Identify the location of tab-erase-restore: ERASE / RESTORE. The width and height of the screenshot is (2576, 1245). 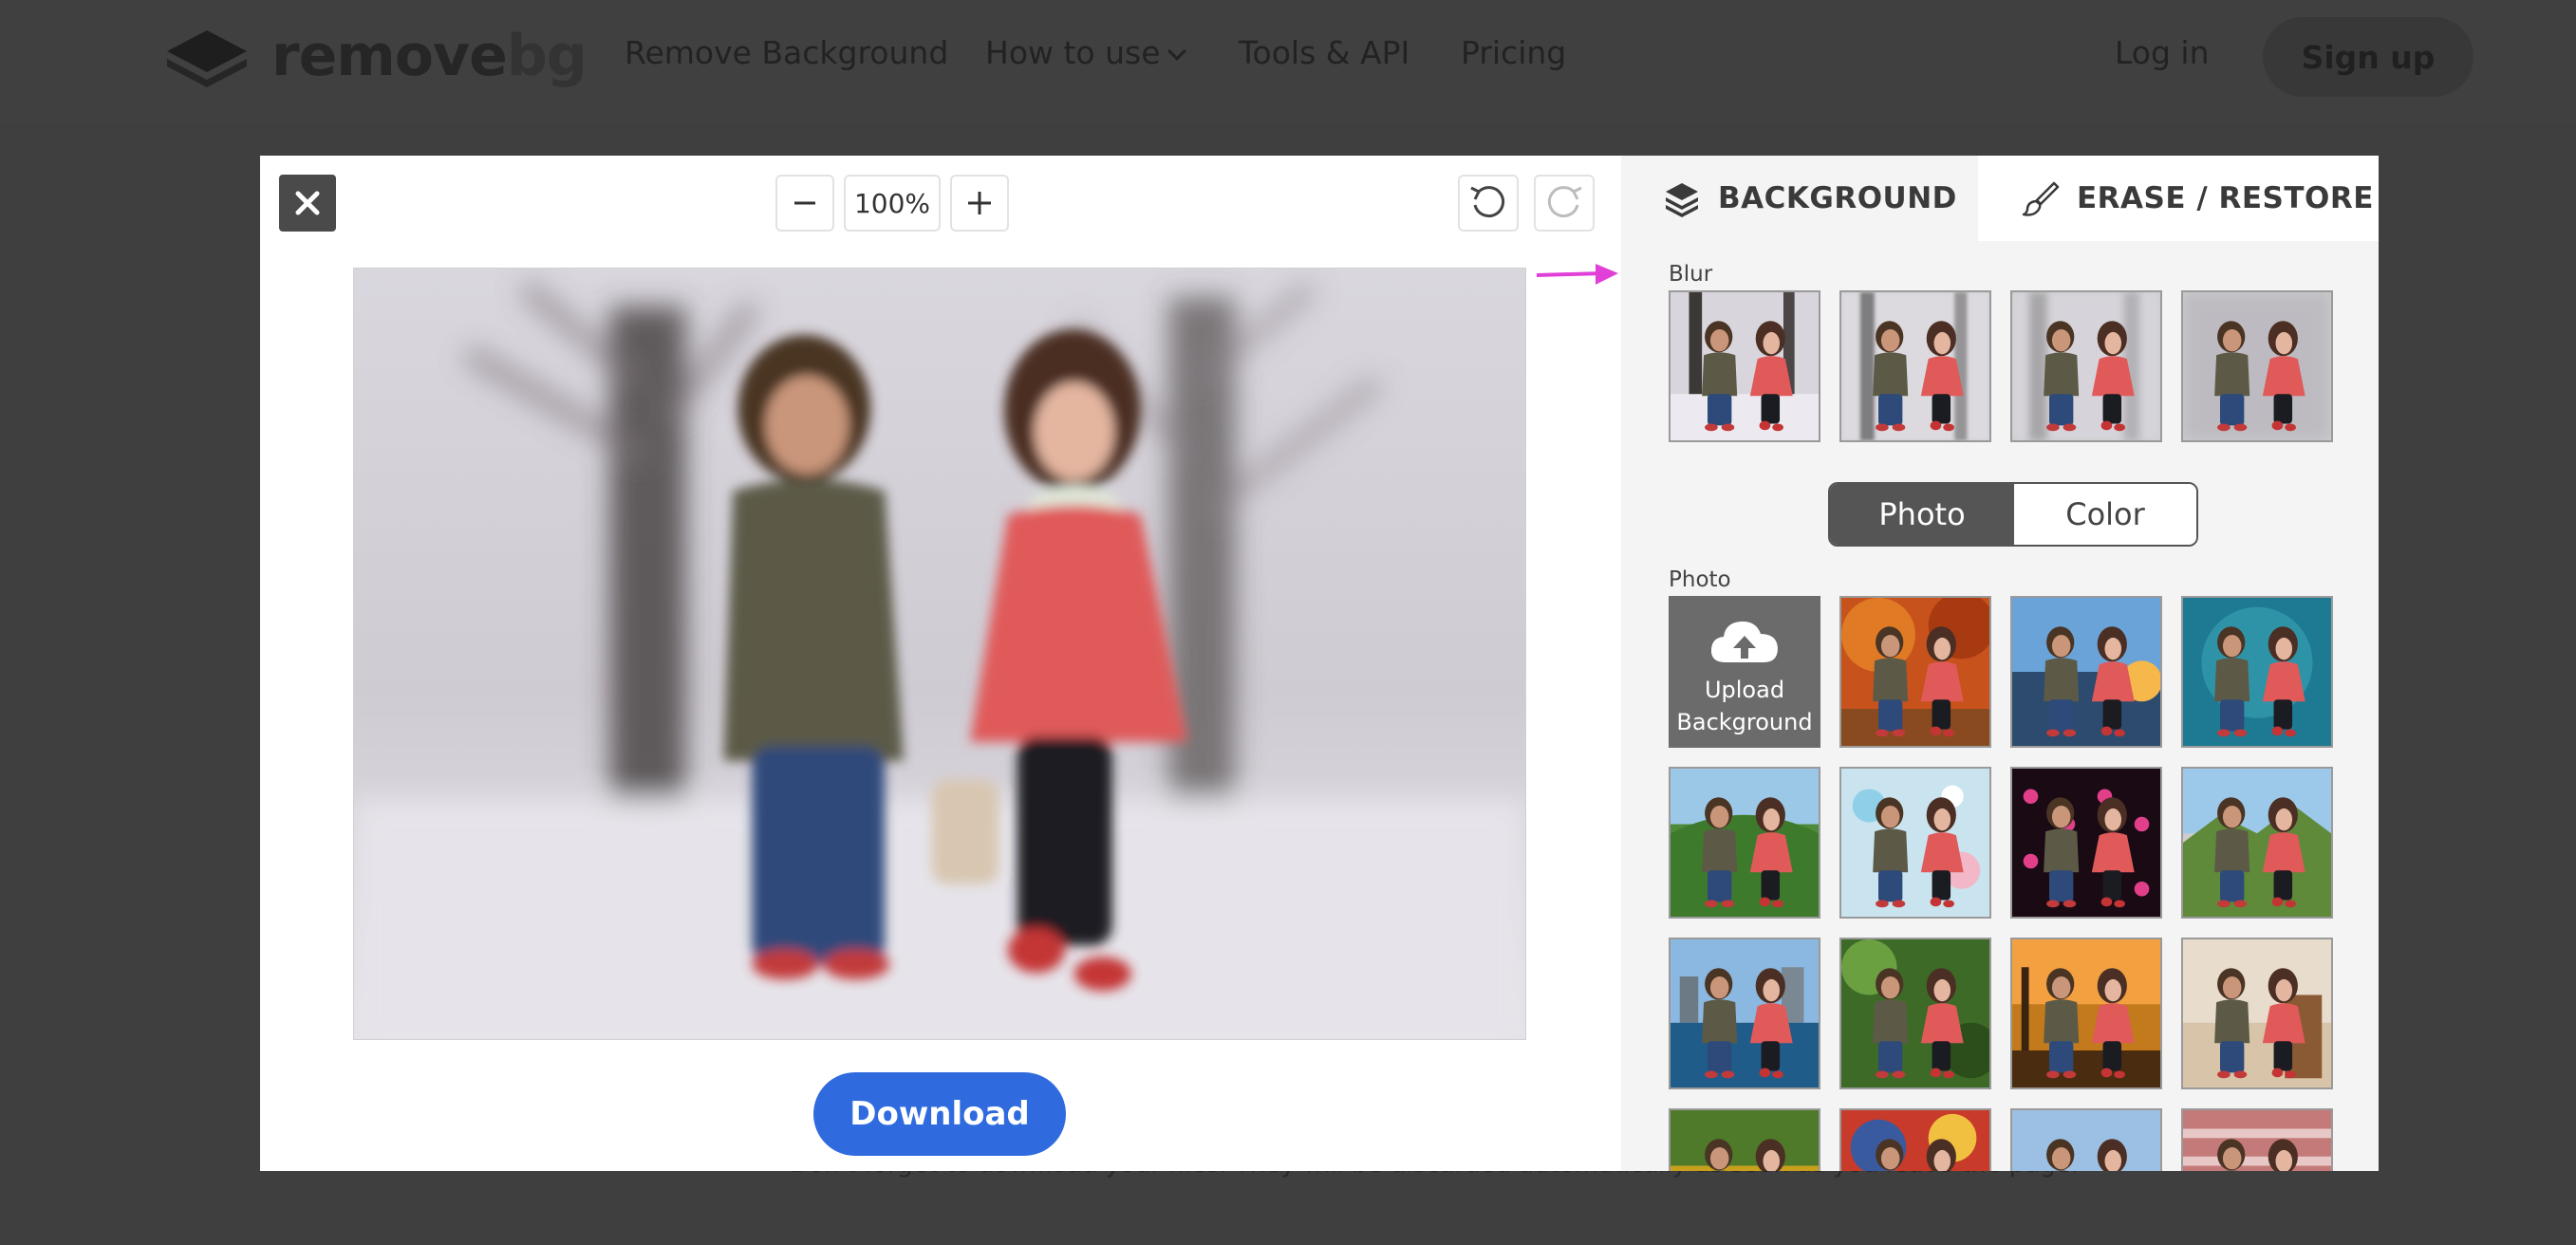
(2179, 198).